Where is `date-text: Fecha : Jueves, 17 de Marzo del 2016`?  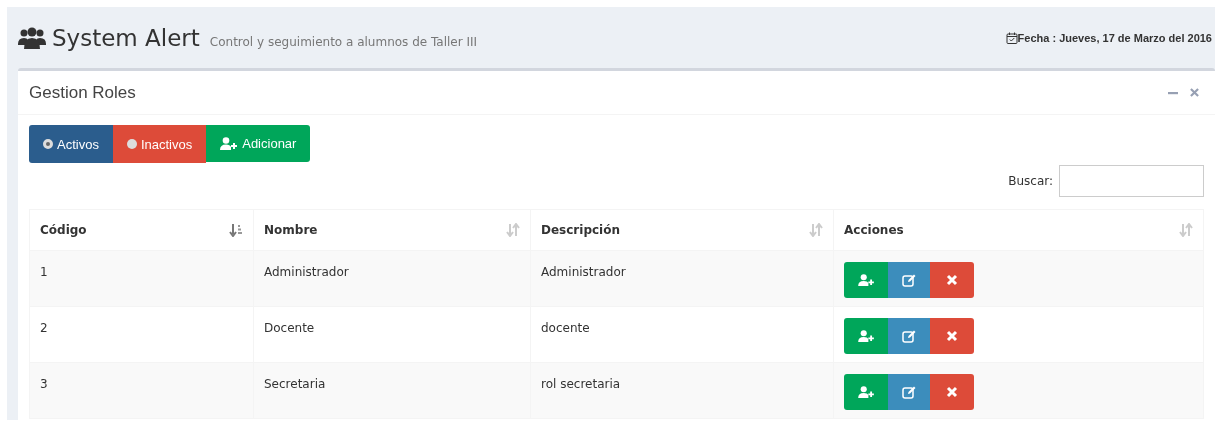
date-text: Fecha : Jueves, 17 de Marzo del 2016 is located at coordinates (1114, 37).